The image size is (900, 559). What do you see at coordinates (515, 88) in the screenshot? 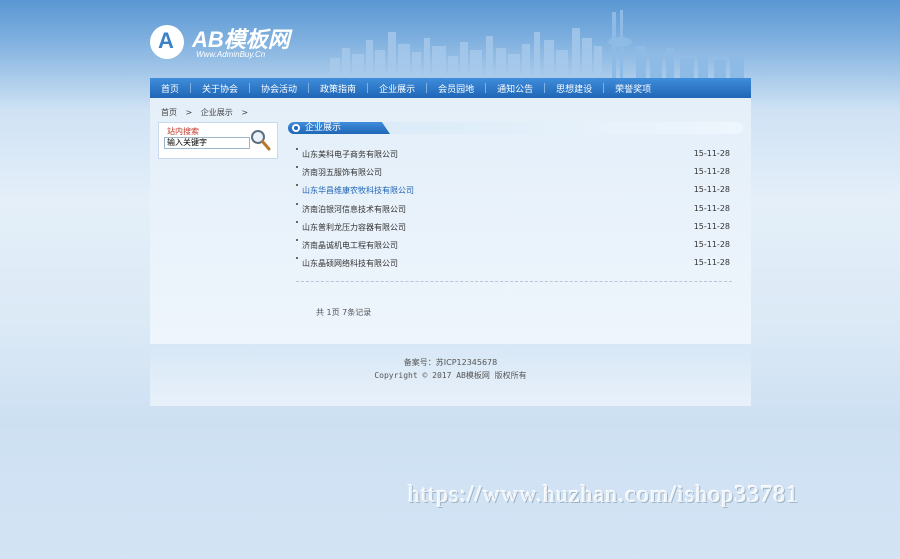
I see `nav-item-notices: 通知公告` at bounding box center [515, 88].